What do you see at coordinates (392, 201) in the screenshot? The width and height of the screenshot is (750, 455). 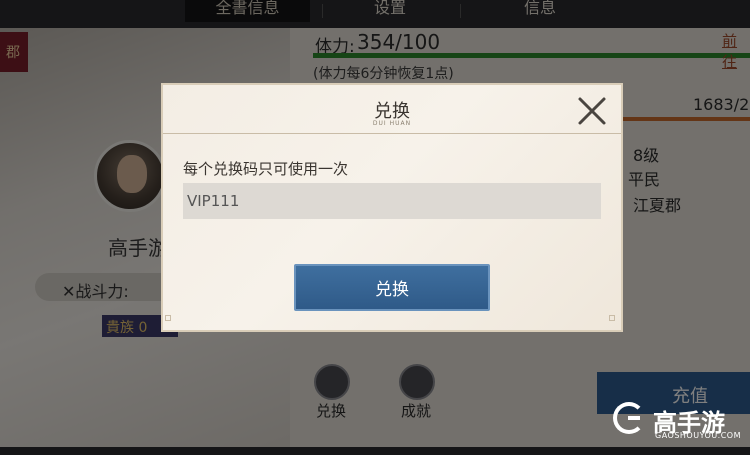 I see `redeem-code-input` at bounding box center [392, 201].